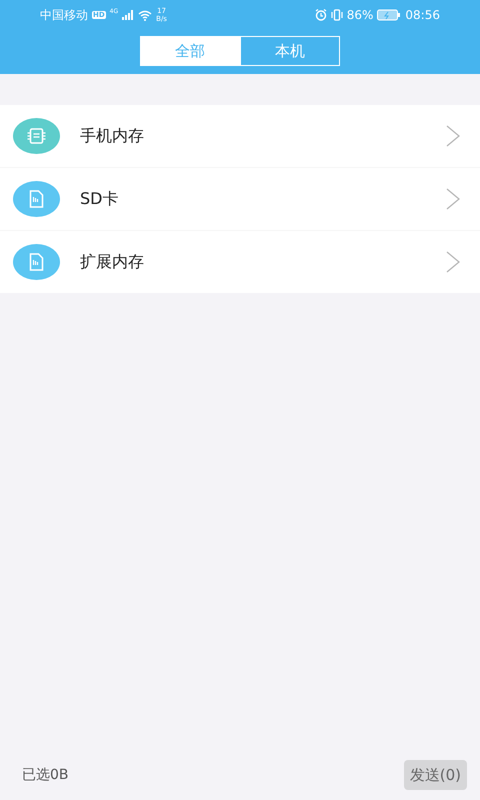 The image size is (480, 800). What do you see at coordinates (336, 15) in the screenshot?
I see `vibrate-icon` at bounding box center [336, 15].